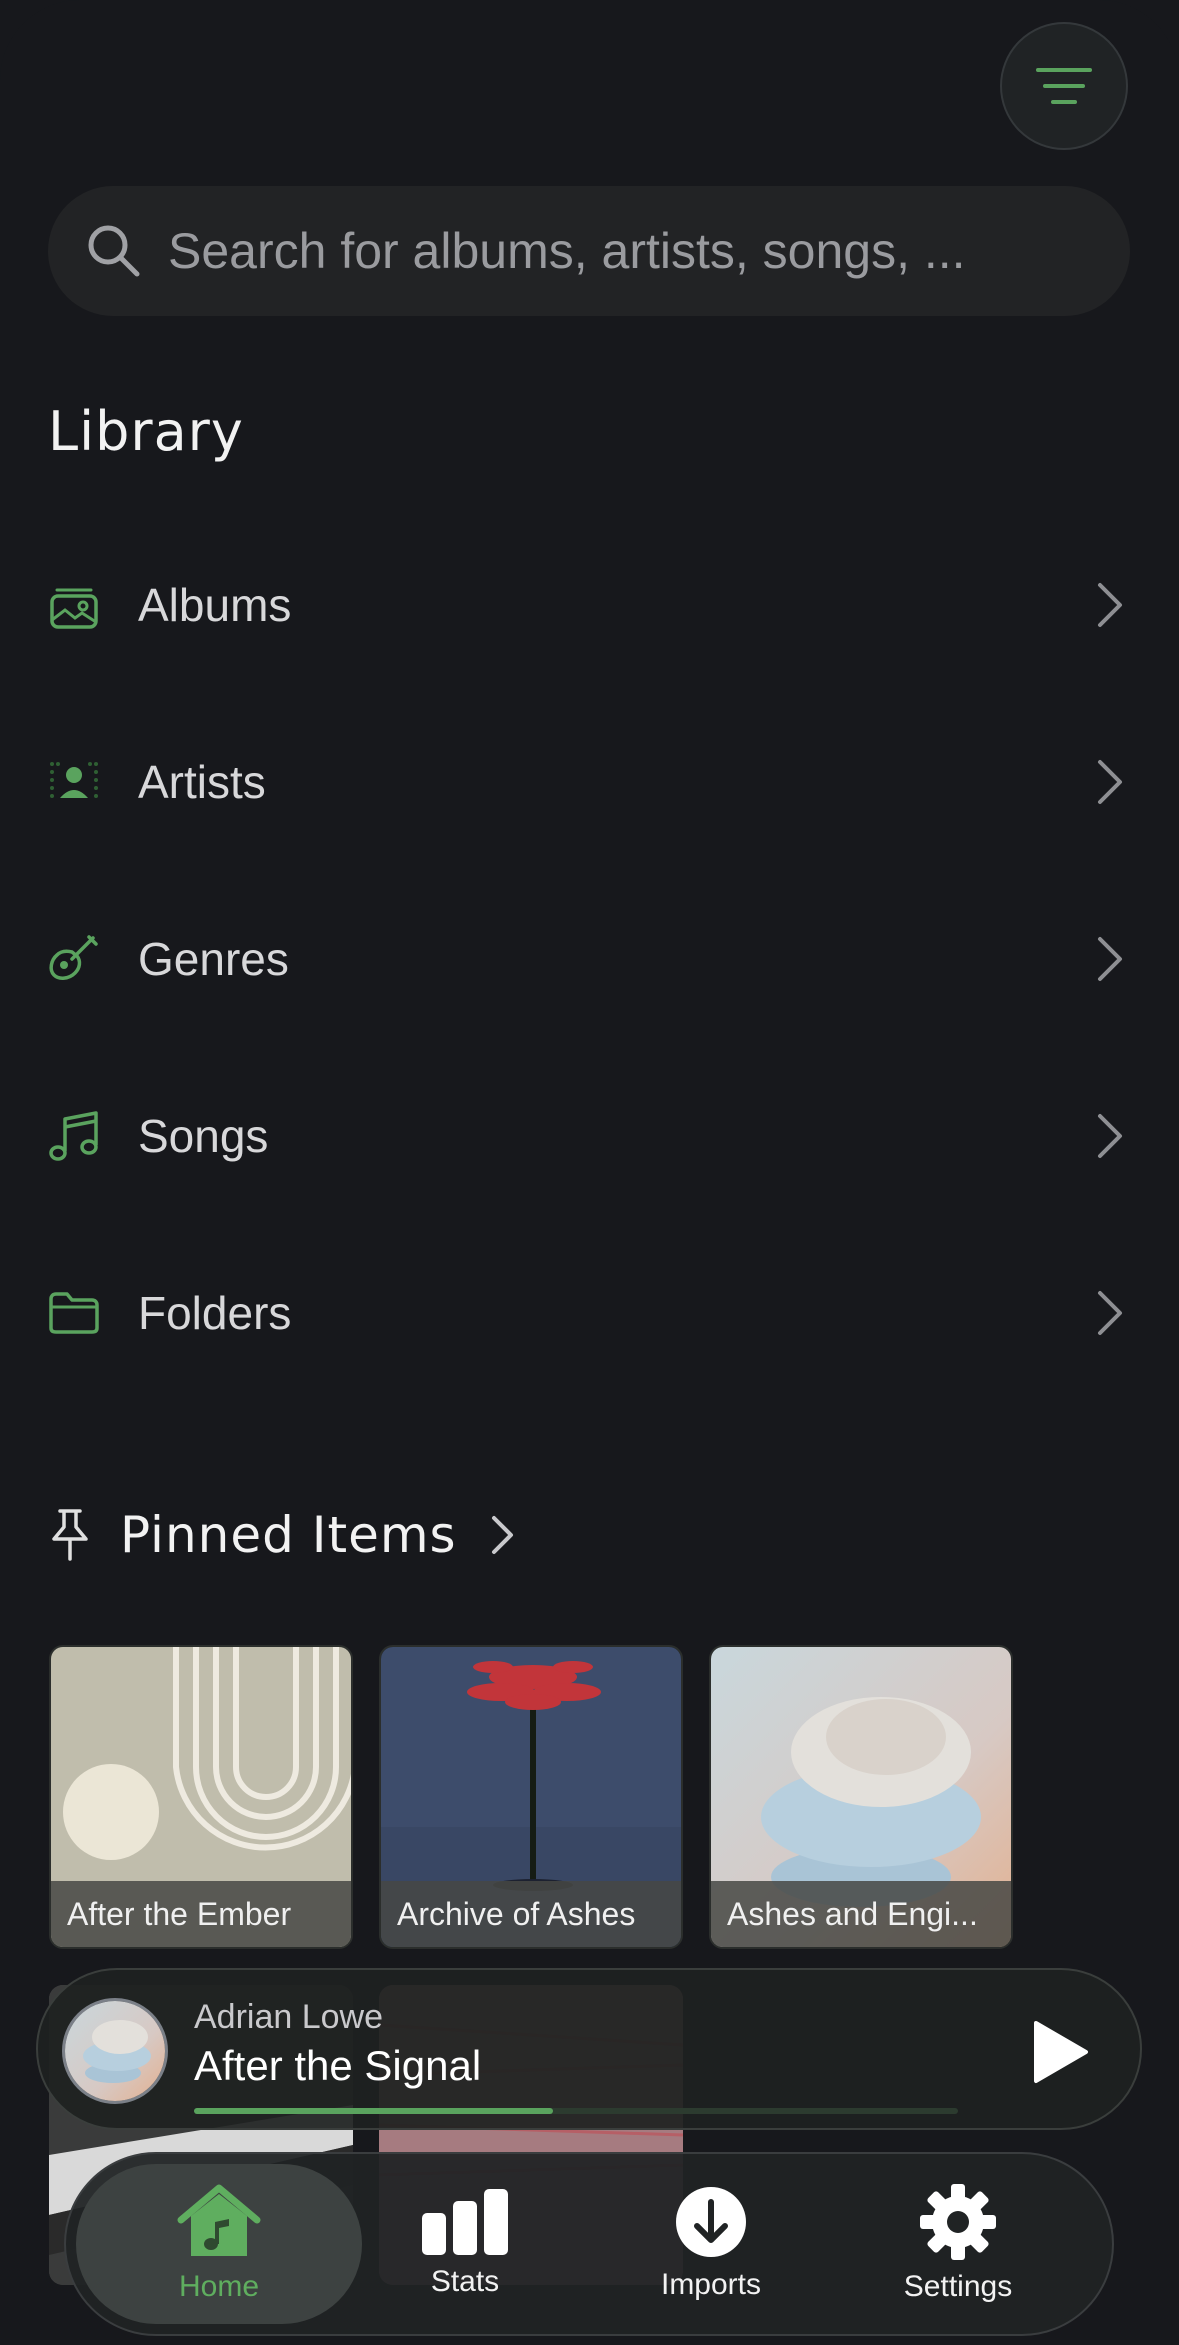  Describe the element at coordinates (576, 2111) in the screenshot. I see `playback-progress-bar` at that location.